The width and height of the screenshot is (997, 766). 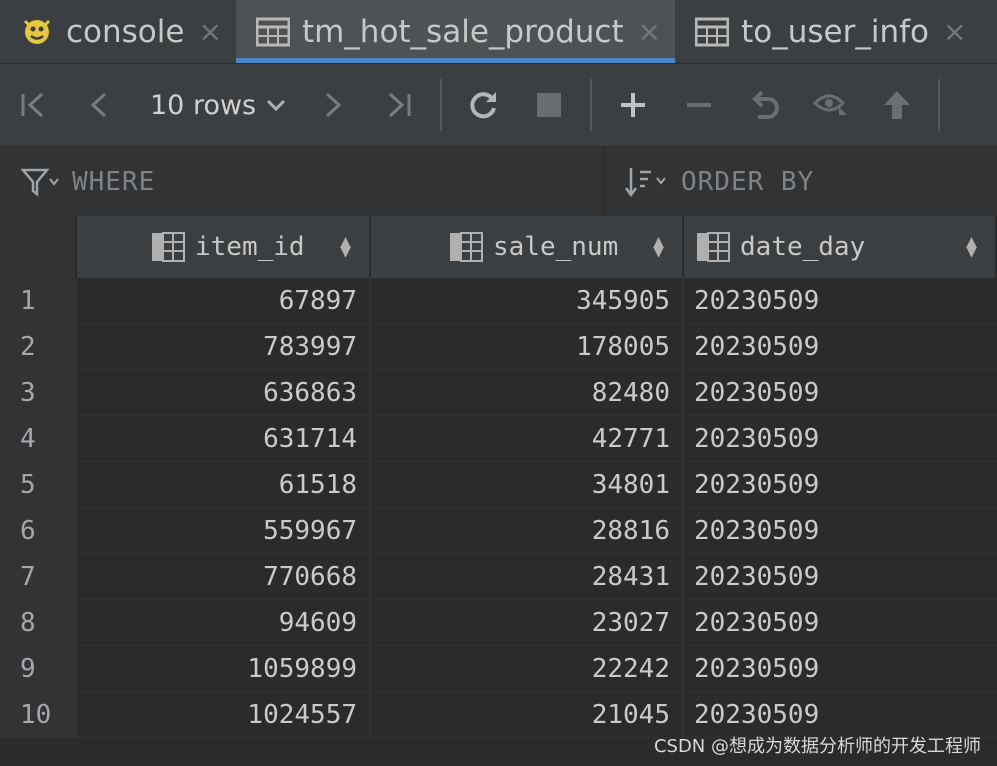 What do you see at coordinates (38, 439) in the screenshot?
I see `row-number: 4` at bounding box center [38, 439].